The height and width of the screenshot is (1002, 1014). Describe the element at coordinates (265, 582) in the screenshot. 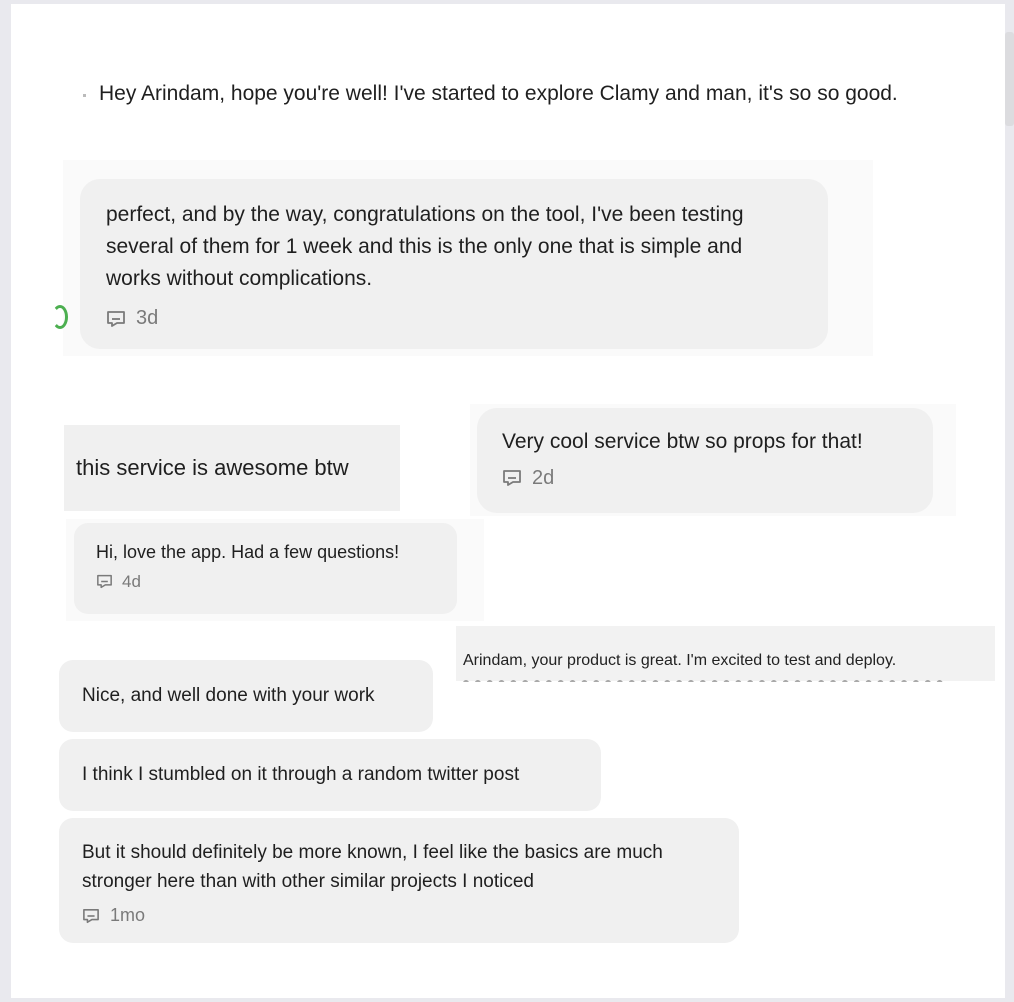

I see `love-meta: 4d` at that location.